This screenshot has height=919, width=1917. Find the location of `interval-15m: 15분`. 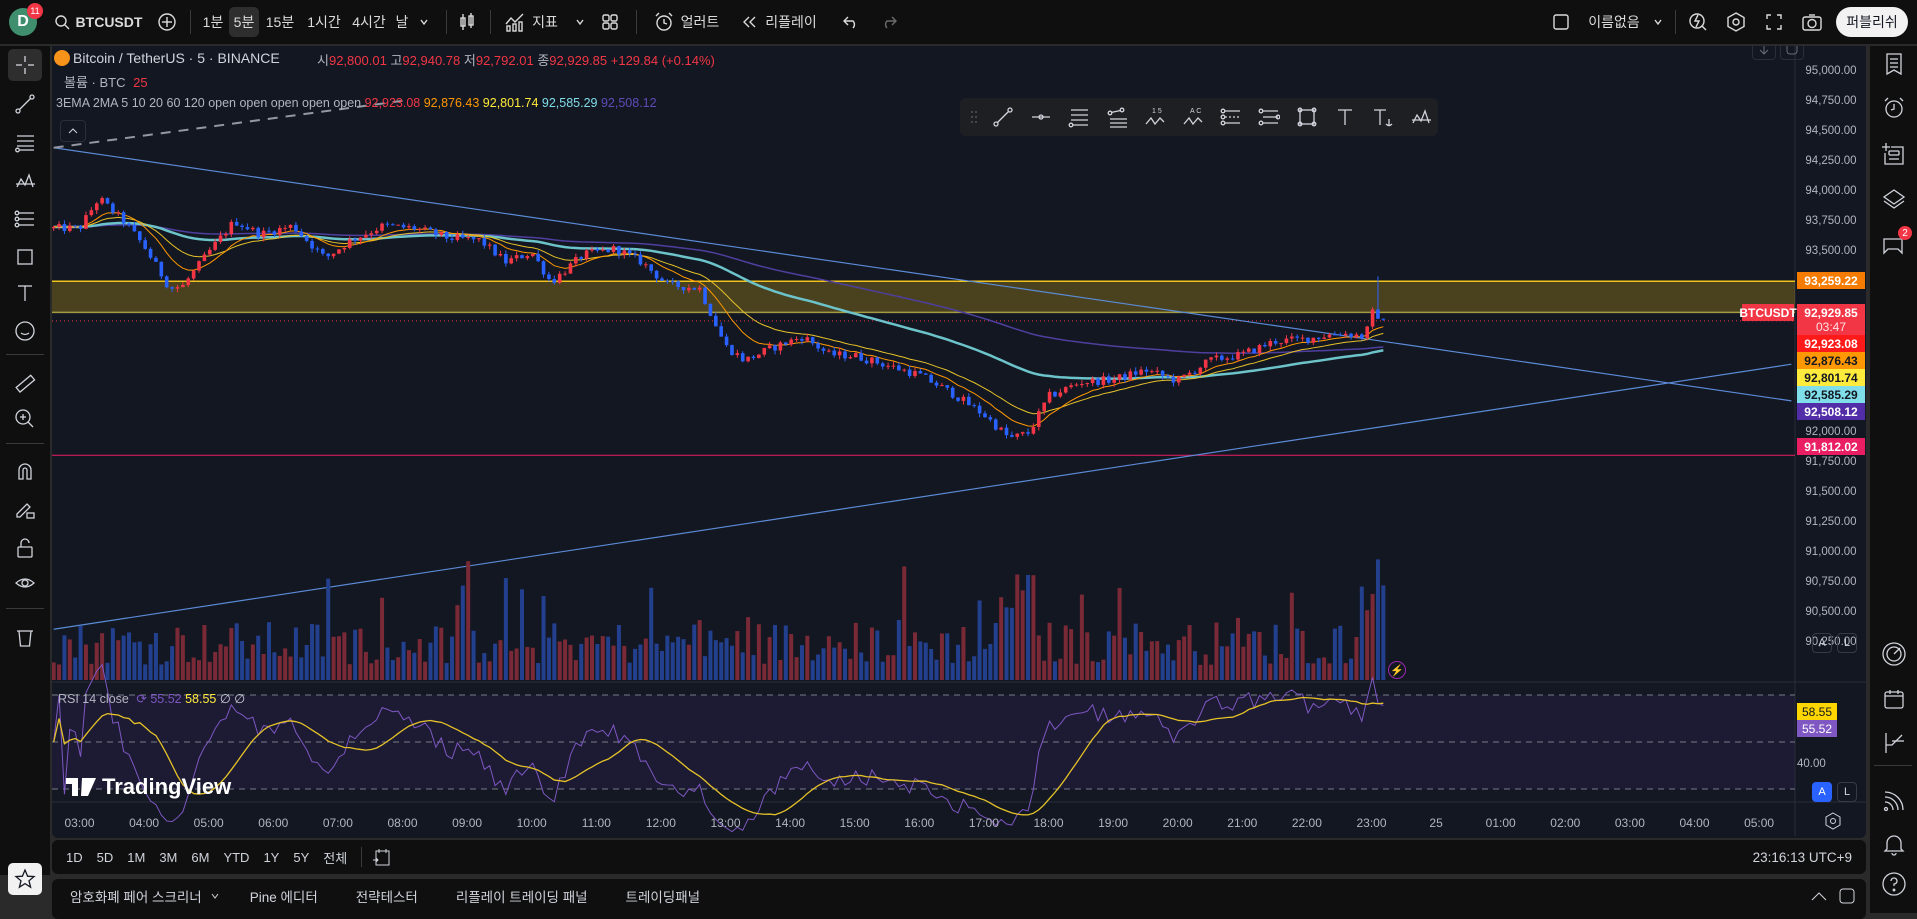

interval-15m: 15분 is located at coordinates (280, 22).